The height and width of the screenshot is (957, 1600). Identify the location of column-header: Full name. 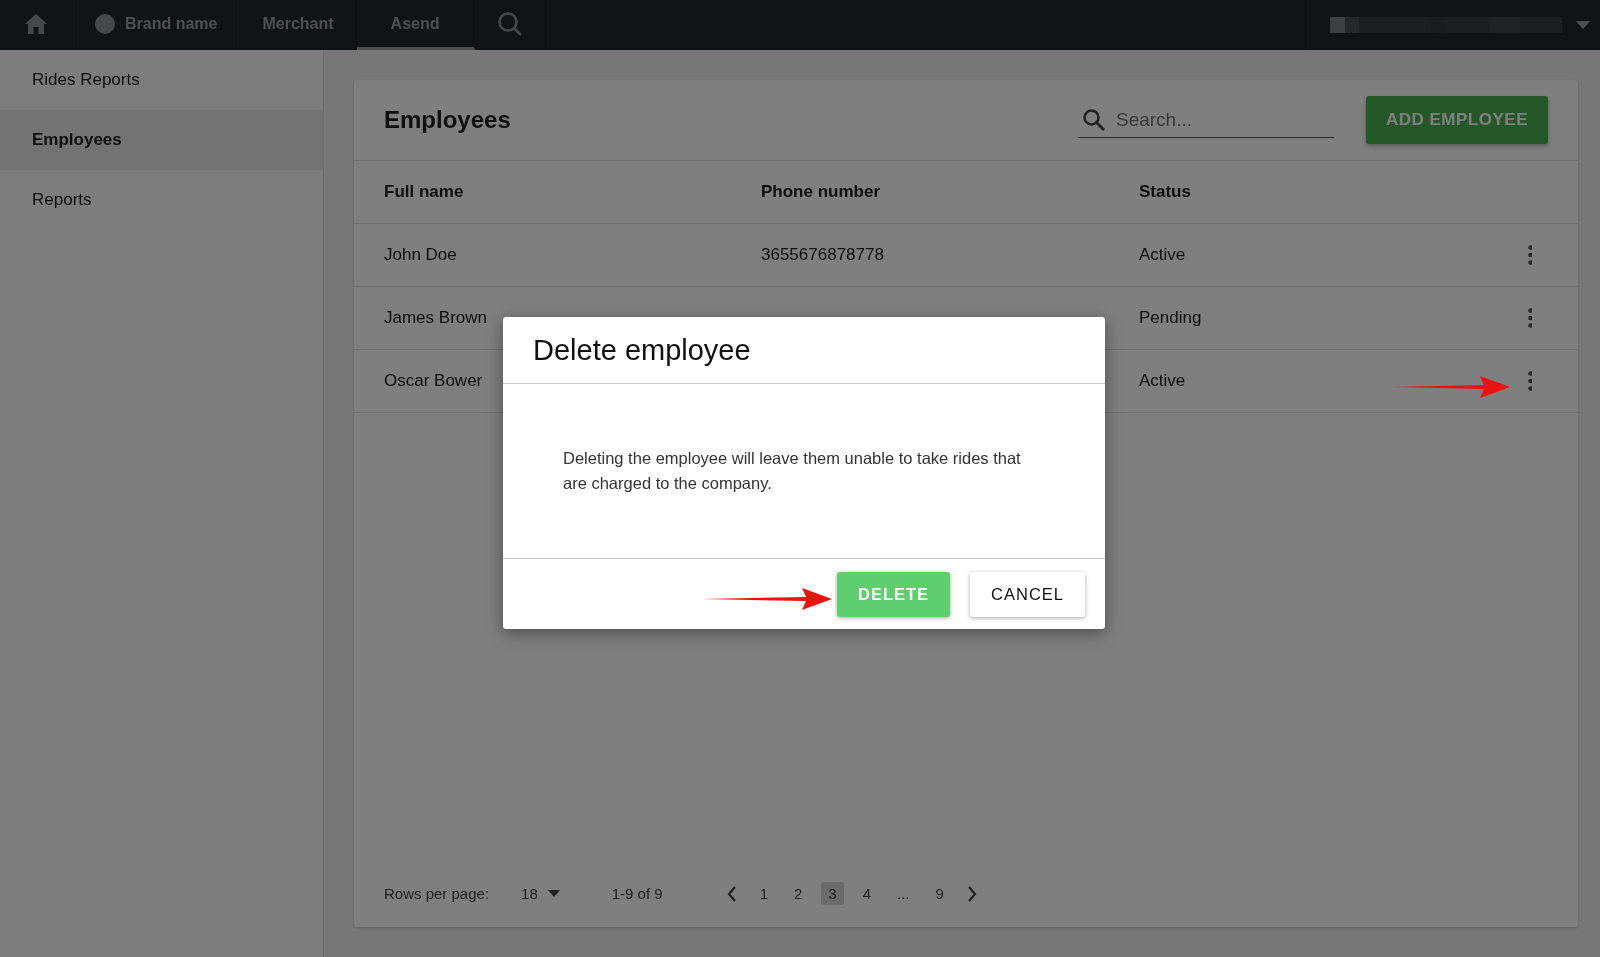
(424, 192).